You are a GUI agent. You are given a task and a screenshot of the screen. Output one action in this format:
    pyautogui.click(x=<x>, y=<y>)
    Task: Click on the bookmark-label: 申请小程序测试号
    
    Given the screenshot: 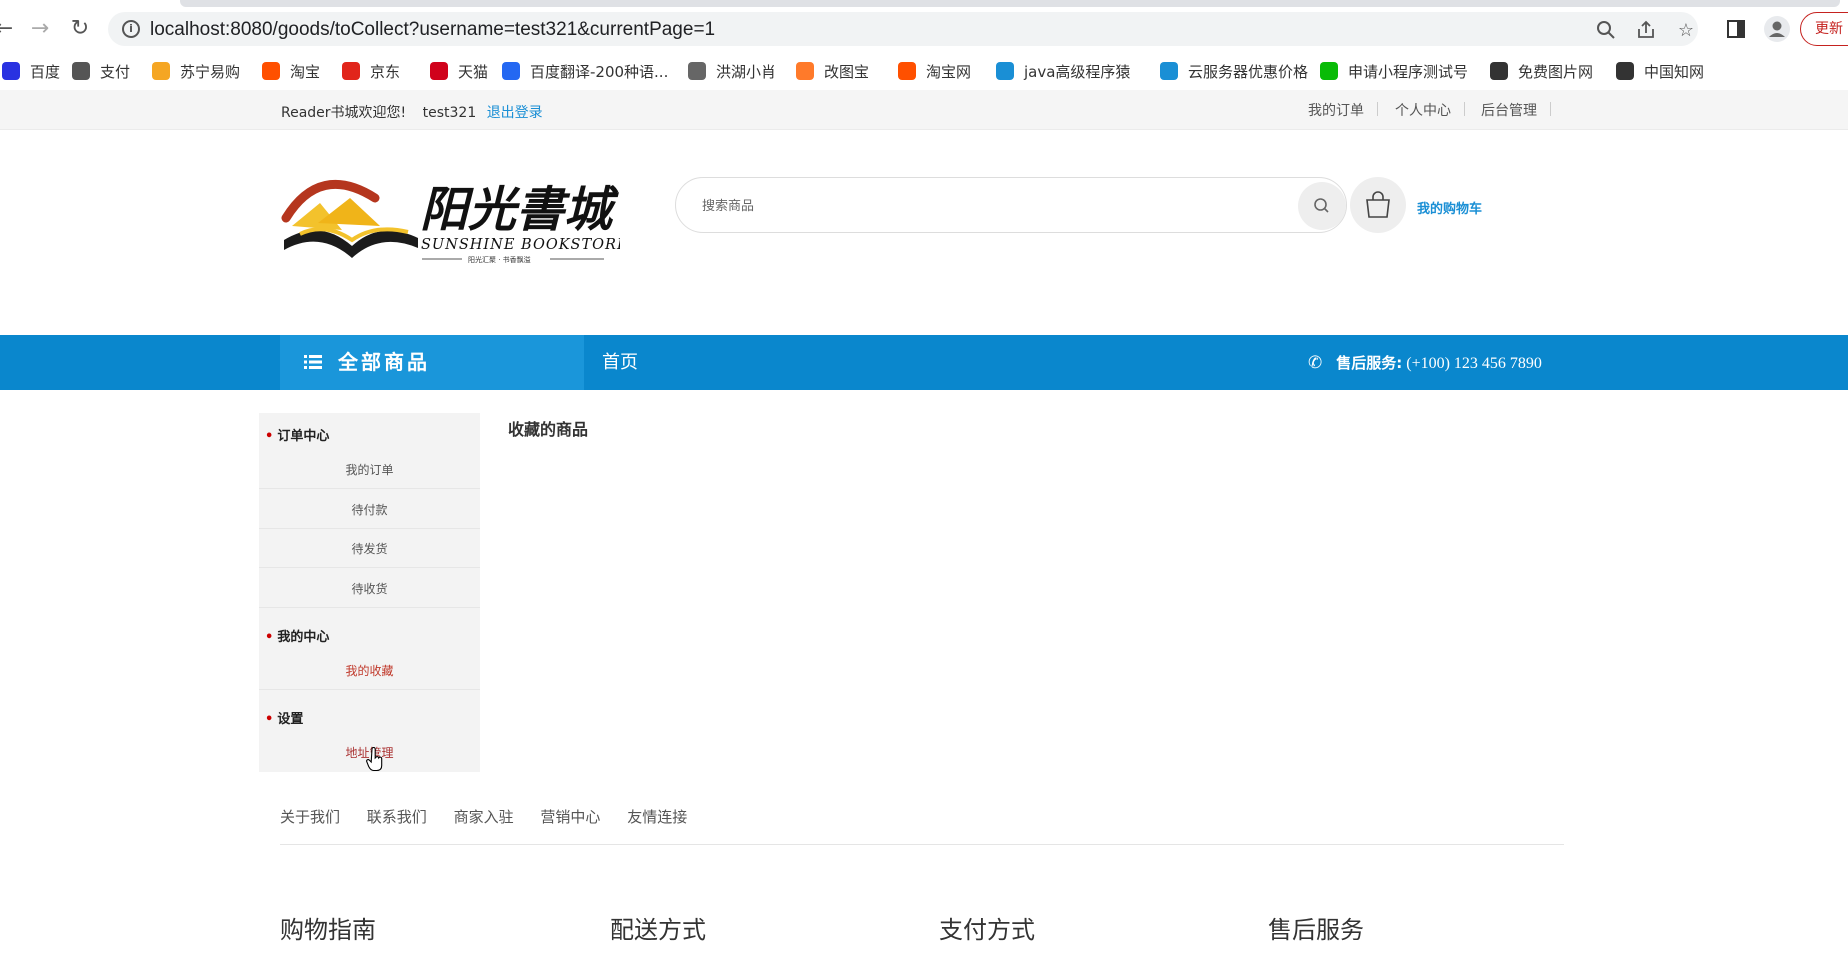 What is the action you would take?
    pyautogui.click(x=1408, y=72)
    